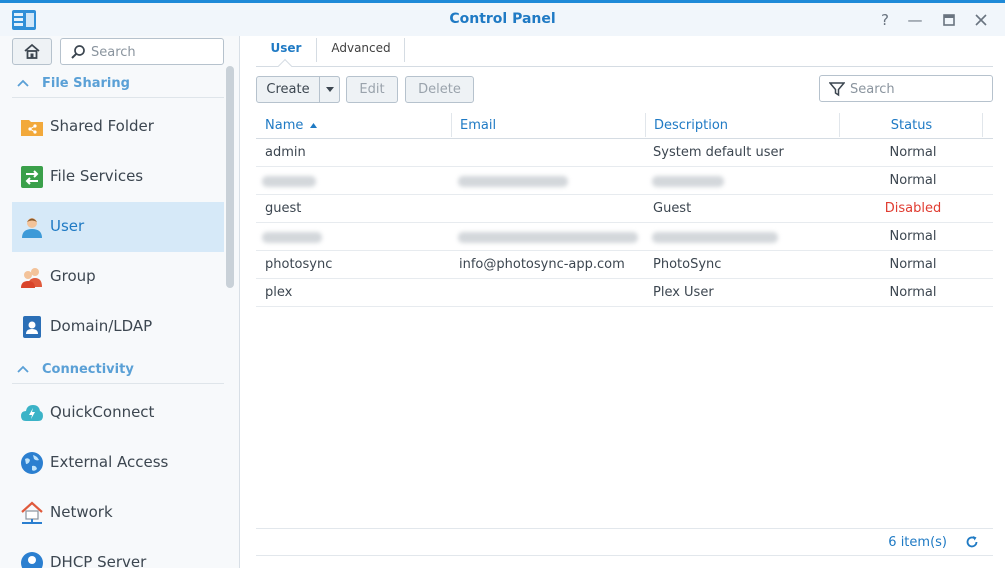  I want to click on minimize-button: —, so click(915, 20).